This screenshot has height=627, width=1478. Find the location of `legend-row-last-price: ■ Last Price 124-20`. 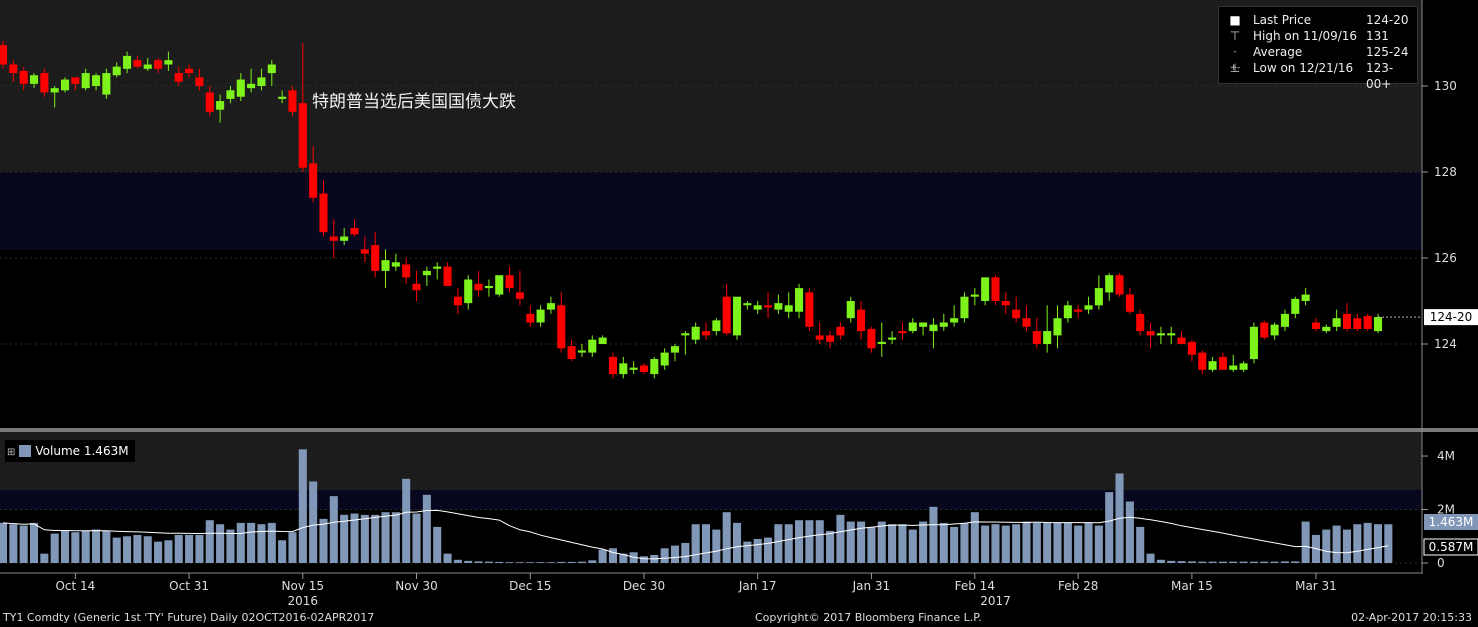

legend-row-last-price: ■ Last Price 124-20 is located at coordinates (1318, 20).